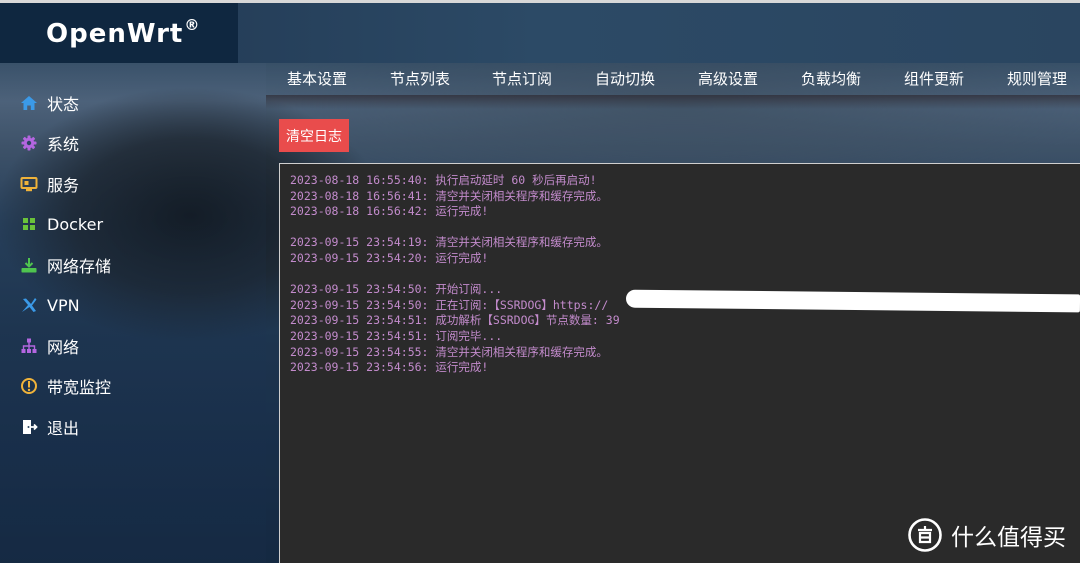 The width and height of the screenshot is (1080, 563). Describe the element at coordinates (389, 367) in the screenshot. I see `log-line: 2023-09-15 23:54:56: 运行完成!` at that location.